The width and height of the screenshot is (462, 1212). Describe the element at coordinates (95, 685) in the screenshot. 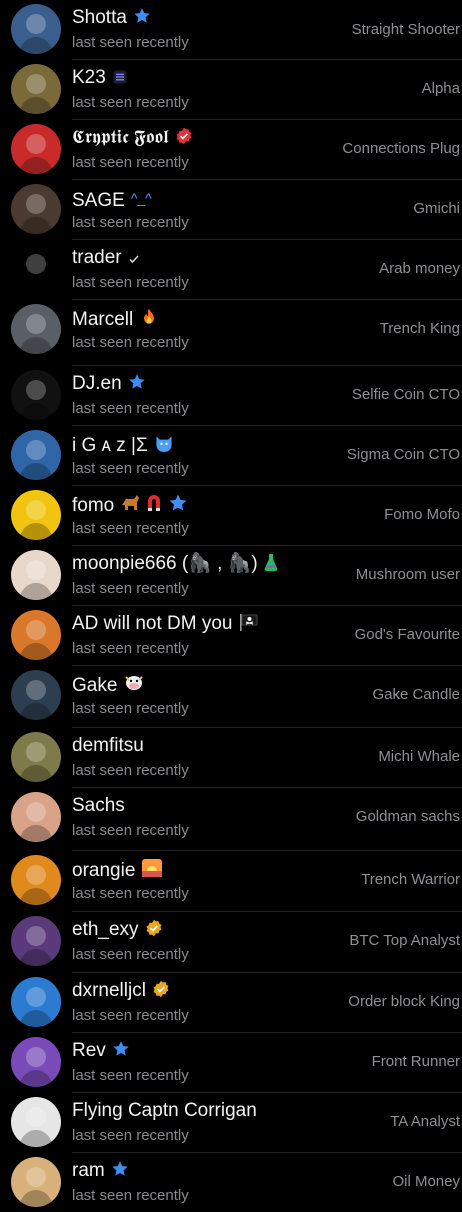

I see `member-name-text: Gake` at that location.